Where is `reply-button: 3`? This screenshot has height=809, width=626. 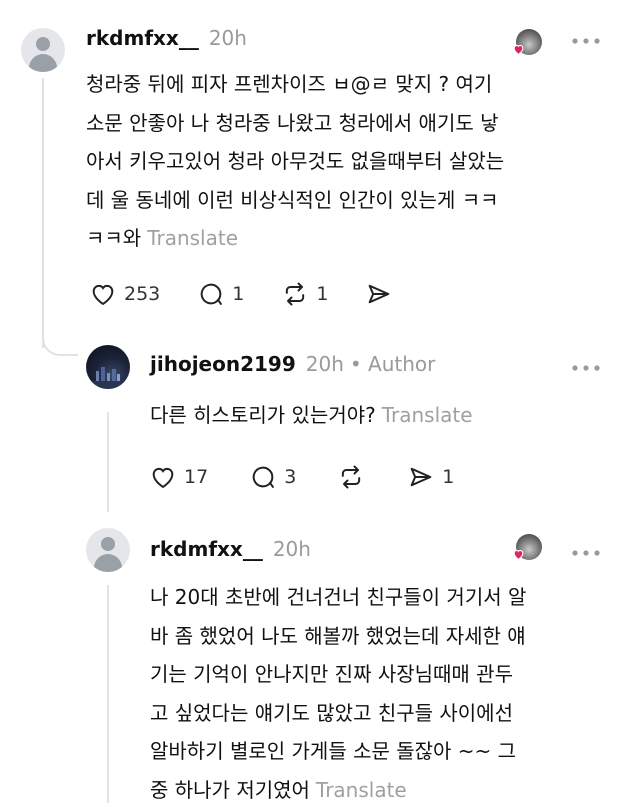
reply-button: 3 is located at coordinates (272, 477).